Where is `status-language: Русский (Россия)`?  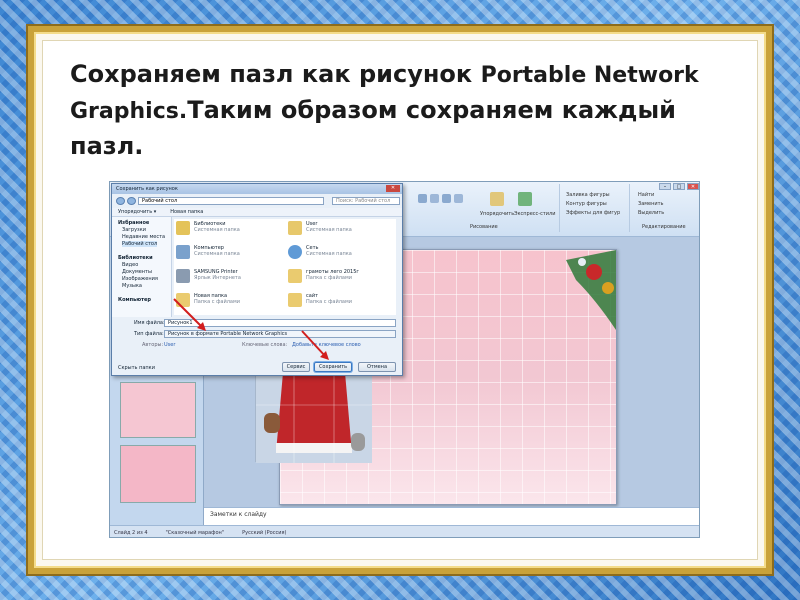 status-language: Русский (Россия) is located at coordinates (264, 532).